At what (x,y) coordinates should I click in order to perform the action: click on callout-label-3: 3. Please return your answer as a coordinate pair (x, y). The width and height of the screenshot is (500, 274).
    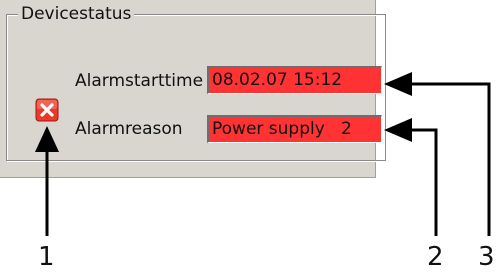
    Looking at the image, I should click on (486, 257).